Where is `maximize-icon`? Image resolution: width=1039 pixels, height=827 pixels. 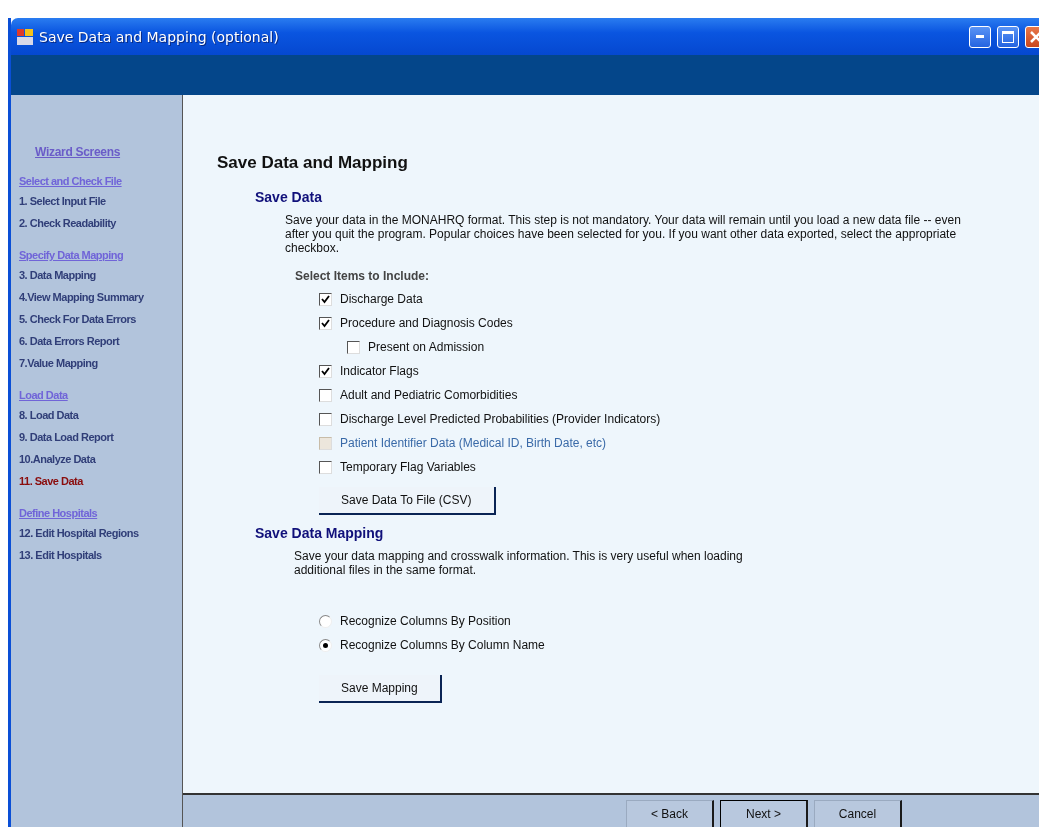 maximize-icon is located at coordinates (1008, 36).